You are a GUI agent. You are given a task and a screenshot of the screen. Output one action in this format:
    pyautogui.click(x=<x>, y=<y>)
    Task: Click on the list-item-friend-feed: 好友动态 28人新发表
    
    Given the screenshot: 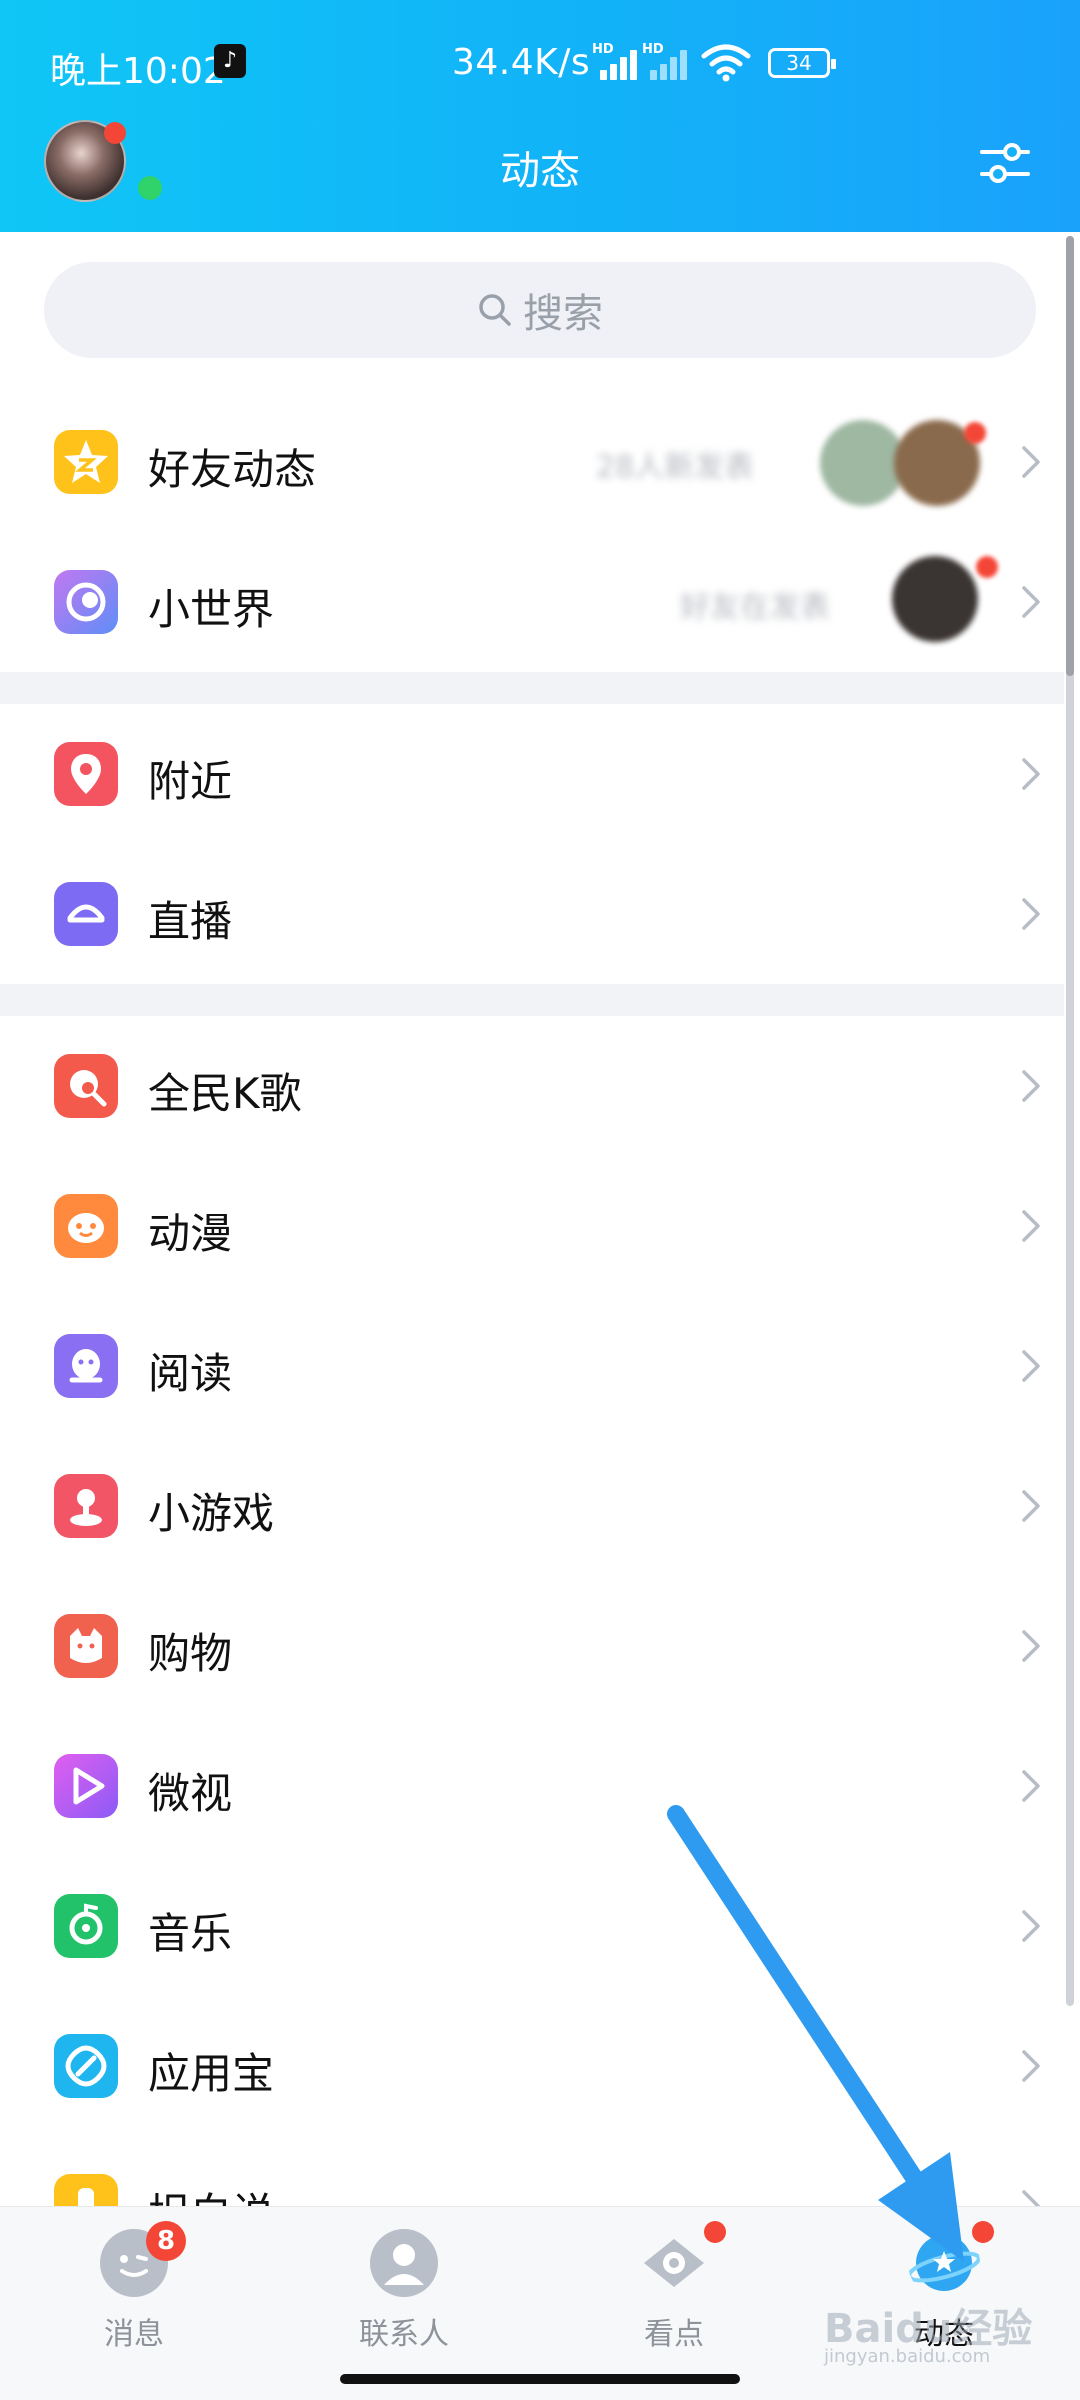 What is the action you would take?
    pyautogui.click(x=532, y=462)
    